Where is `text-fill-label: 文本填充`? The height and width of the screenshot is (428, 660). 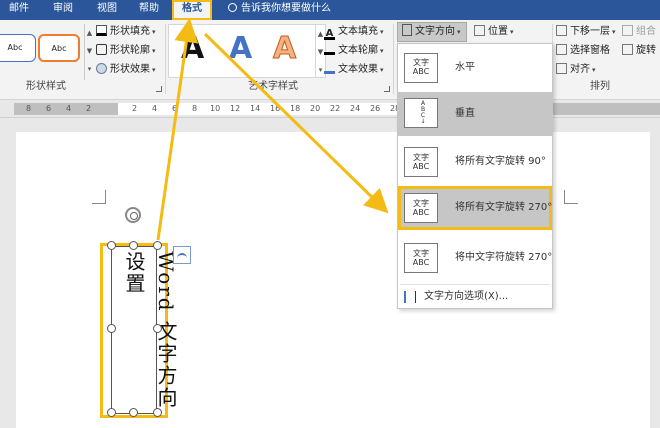
text-fill-label: 文本填充 is located at coordinates (358, 31).